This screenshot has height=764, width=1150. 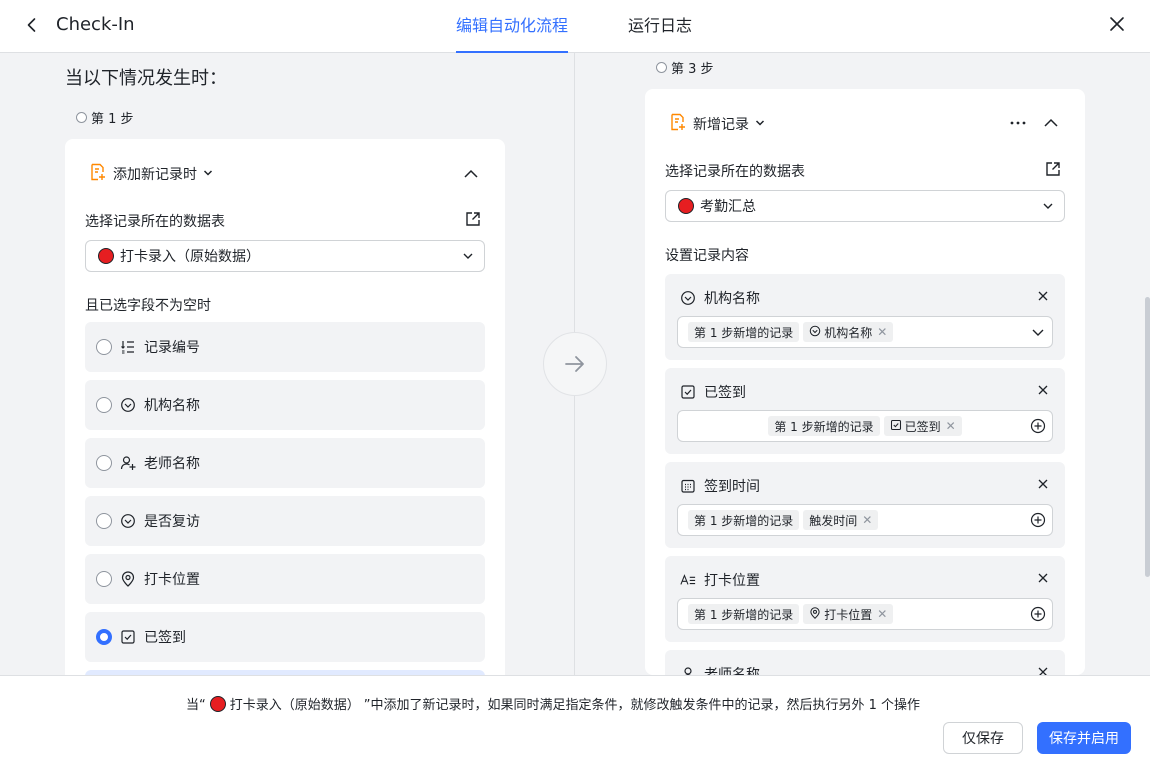 I want to click on value-chip: 打卡位置 ✕, so click(x=848, y=614).